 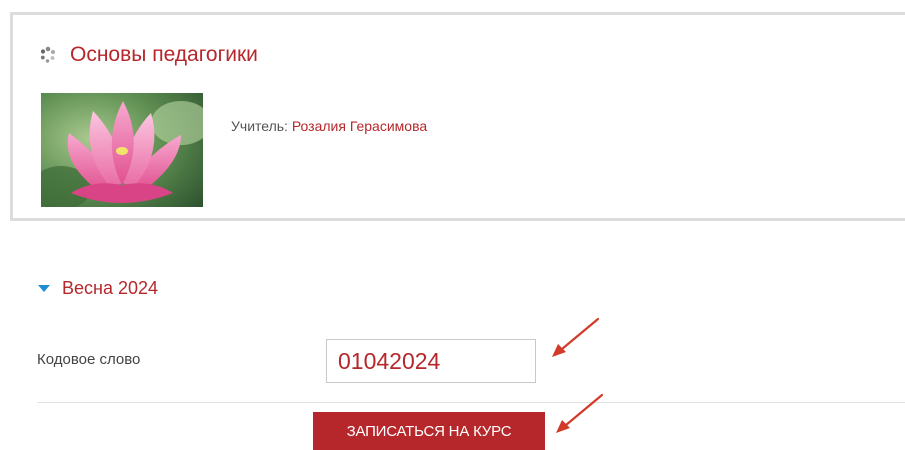 I want to click on enrolment-section-toggle: Весна 2024, so click(x=98, y=288).